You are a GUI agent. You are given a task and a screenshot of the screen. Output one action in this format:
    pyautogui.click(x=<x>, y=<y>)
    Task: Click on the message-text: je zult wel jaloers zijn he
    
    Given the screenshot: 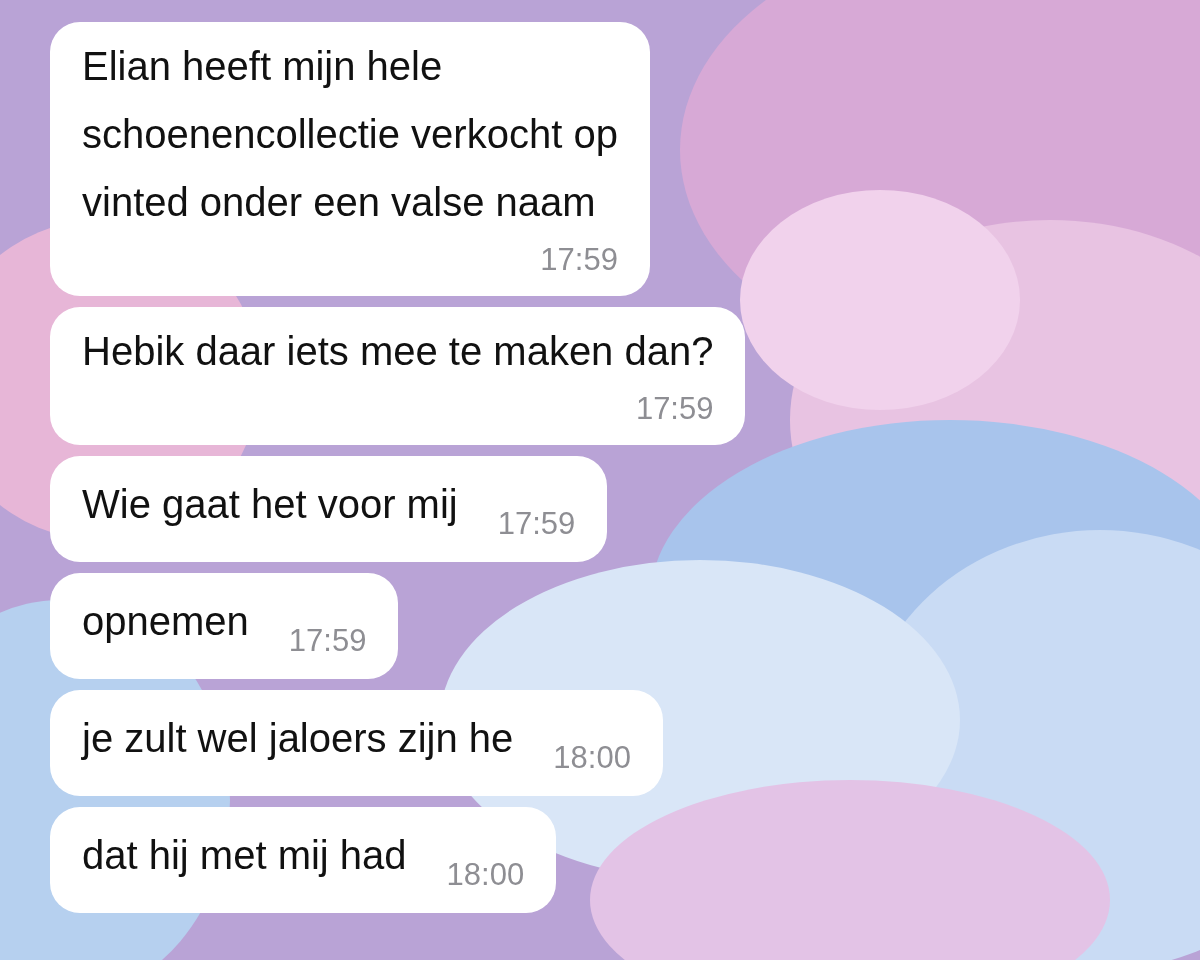 What is the action you would take?
    pyautogui.click(x=298, y=738)
    